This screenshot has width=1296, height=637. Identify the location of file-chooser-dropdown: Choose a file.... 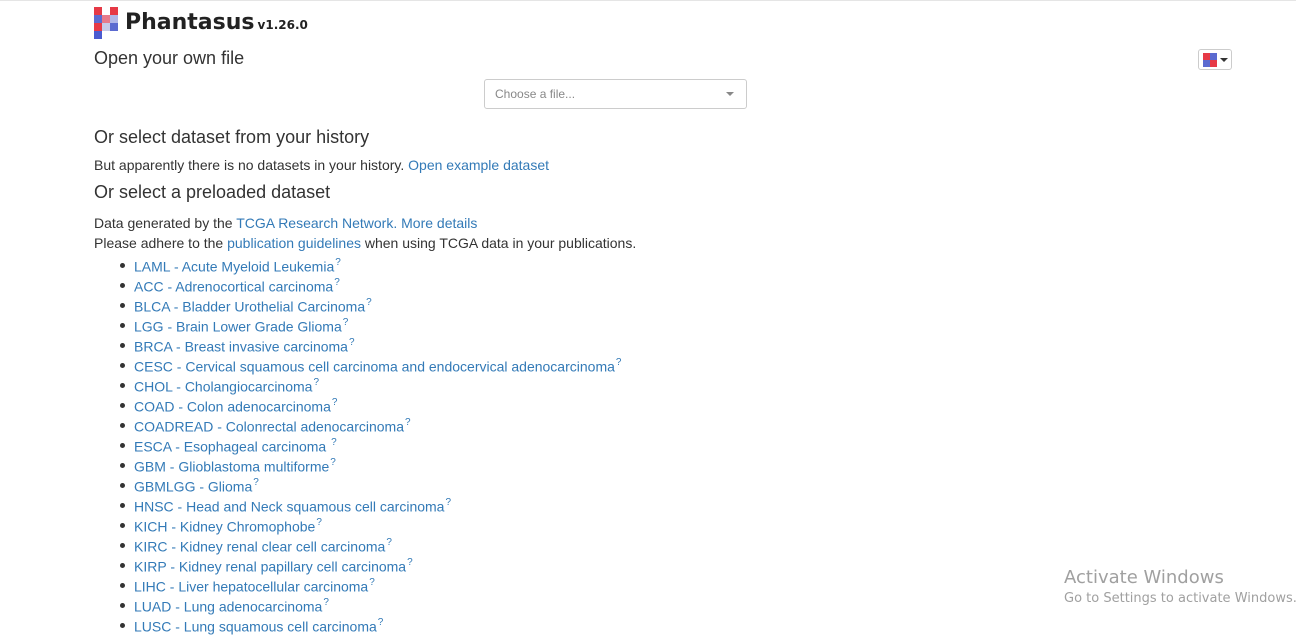
(615, 94).